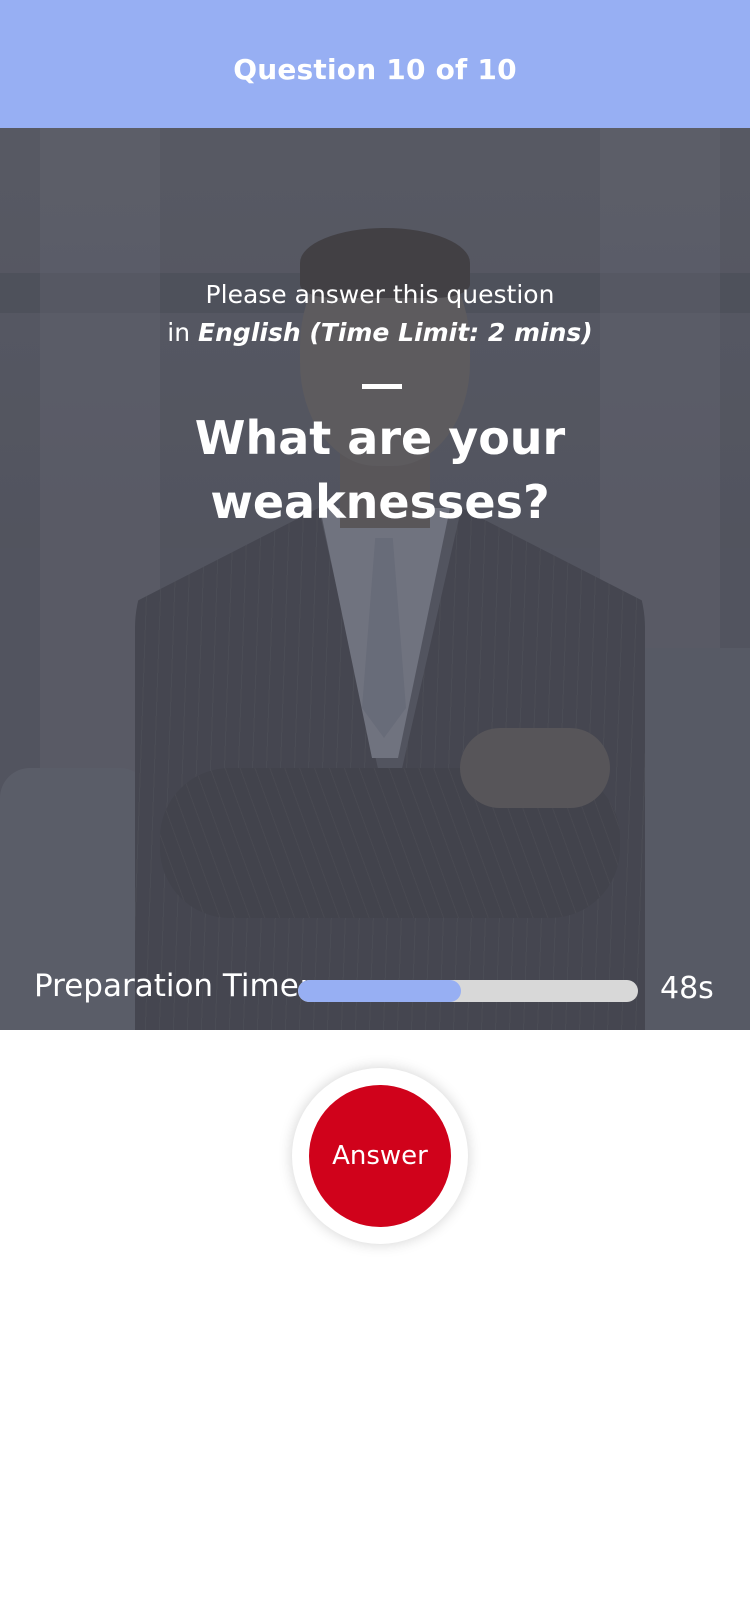 This screenshot has height=1624, width=750. Describe the element at coordinates (172, 986) in the screenshot. I see `preparation-time-label: Preparation Time:` at that location.